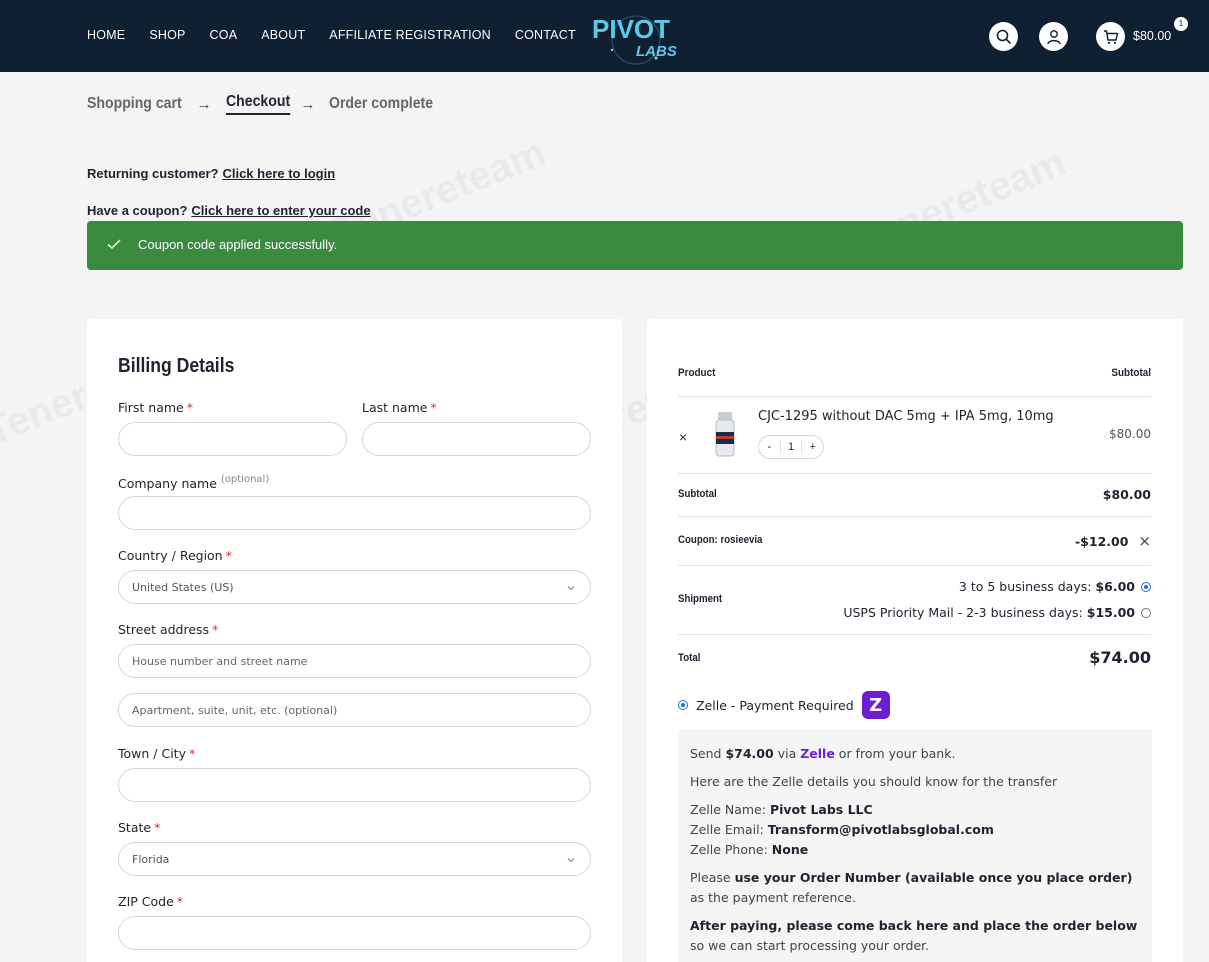 The image size is (1209, 962). I want to click on nav-about: ABOUT, so click(283, 35).